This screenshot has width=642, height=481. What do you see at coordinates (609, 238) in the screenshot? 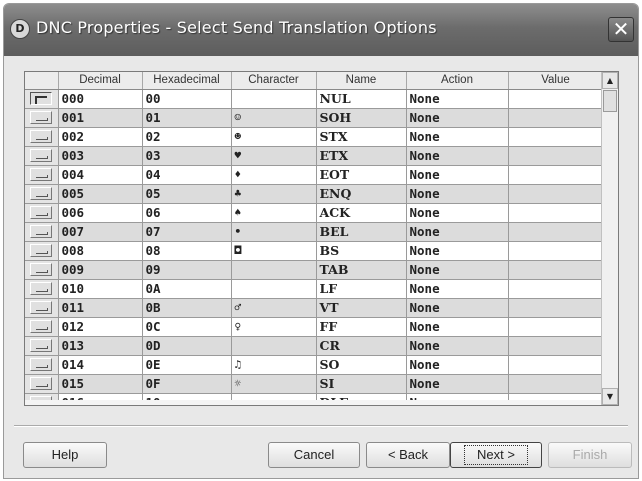
I see `vertical-scrollbar: ▲ ▼` at bounding box center [609, 238].